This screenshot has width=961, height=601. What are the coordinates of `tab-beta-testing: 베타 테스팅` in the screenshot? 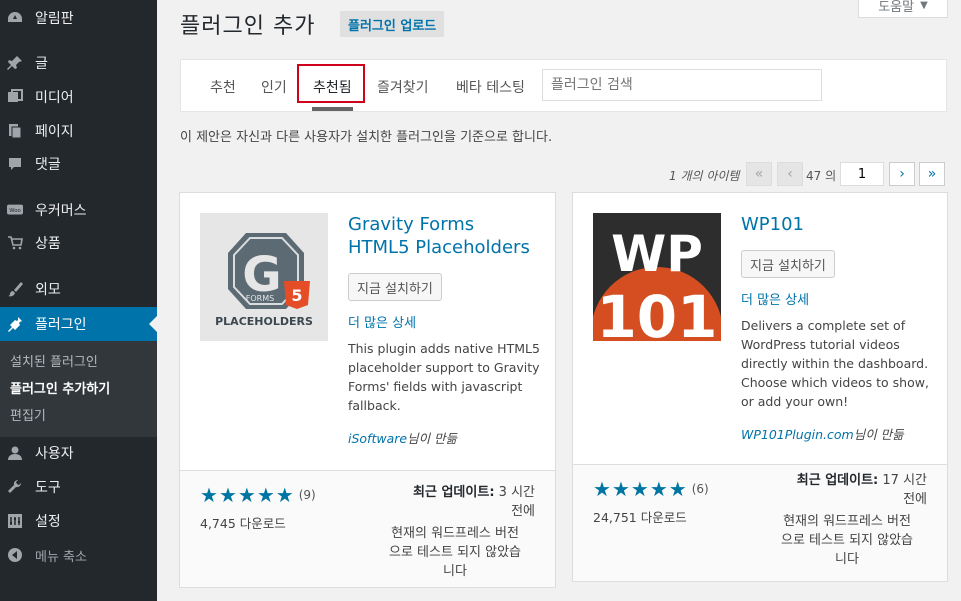 It's located at (490, 86).